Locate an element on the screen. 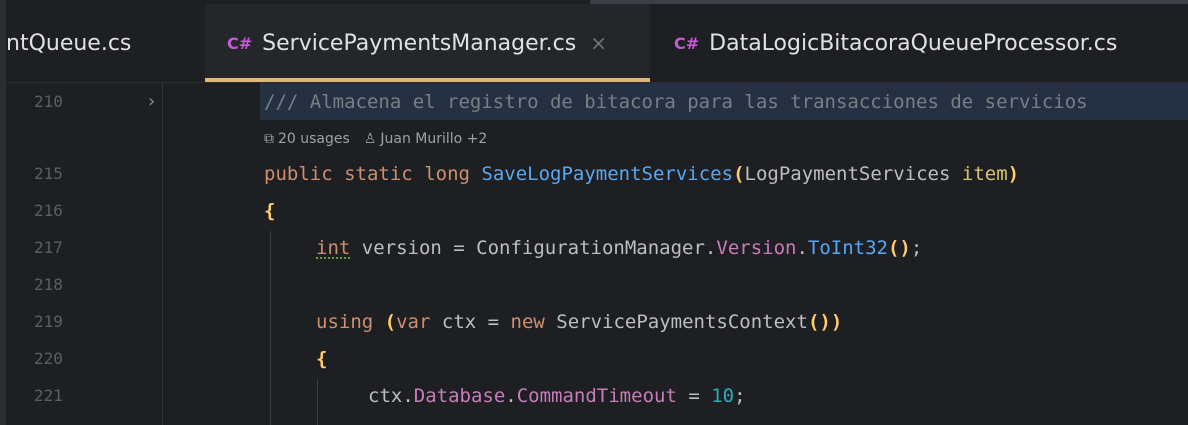 Image resolution: width=1188 pixels, height=425 pixels. code-line: 216 { is located at coordinates (597, 210).